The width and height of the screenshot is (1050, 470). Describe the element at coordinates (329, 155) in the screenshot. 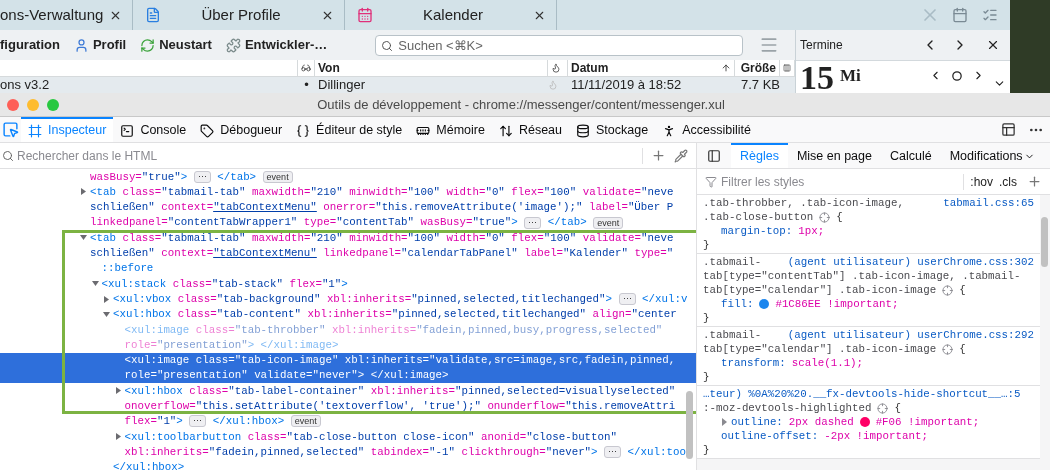

I see `html-search-field: Rechercher dans le HTML` at that location.